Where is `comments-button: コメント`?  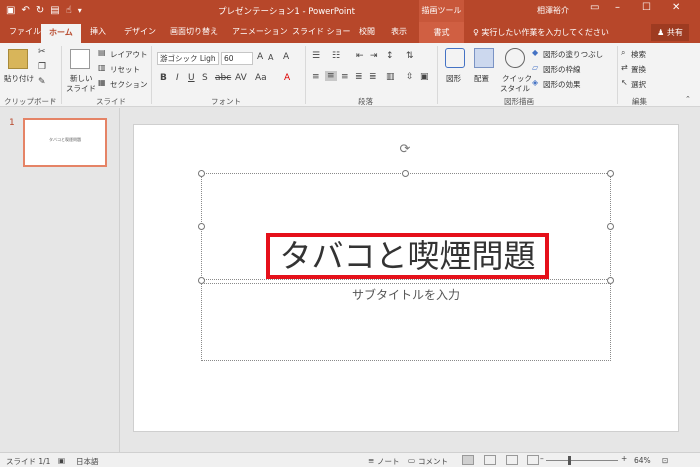
comments-button: コメント is located at coordinates (433, 461).